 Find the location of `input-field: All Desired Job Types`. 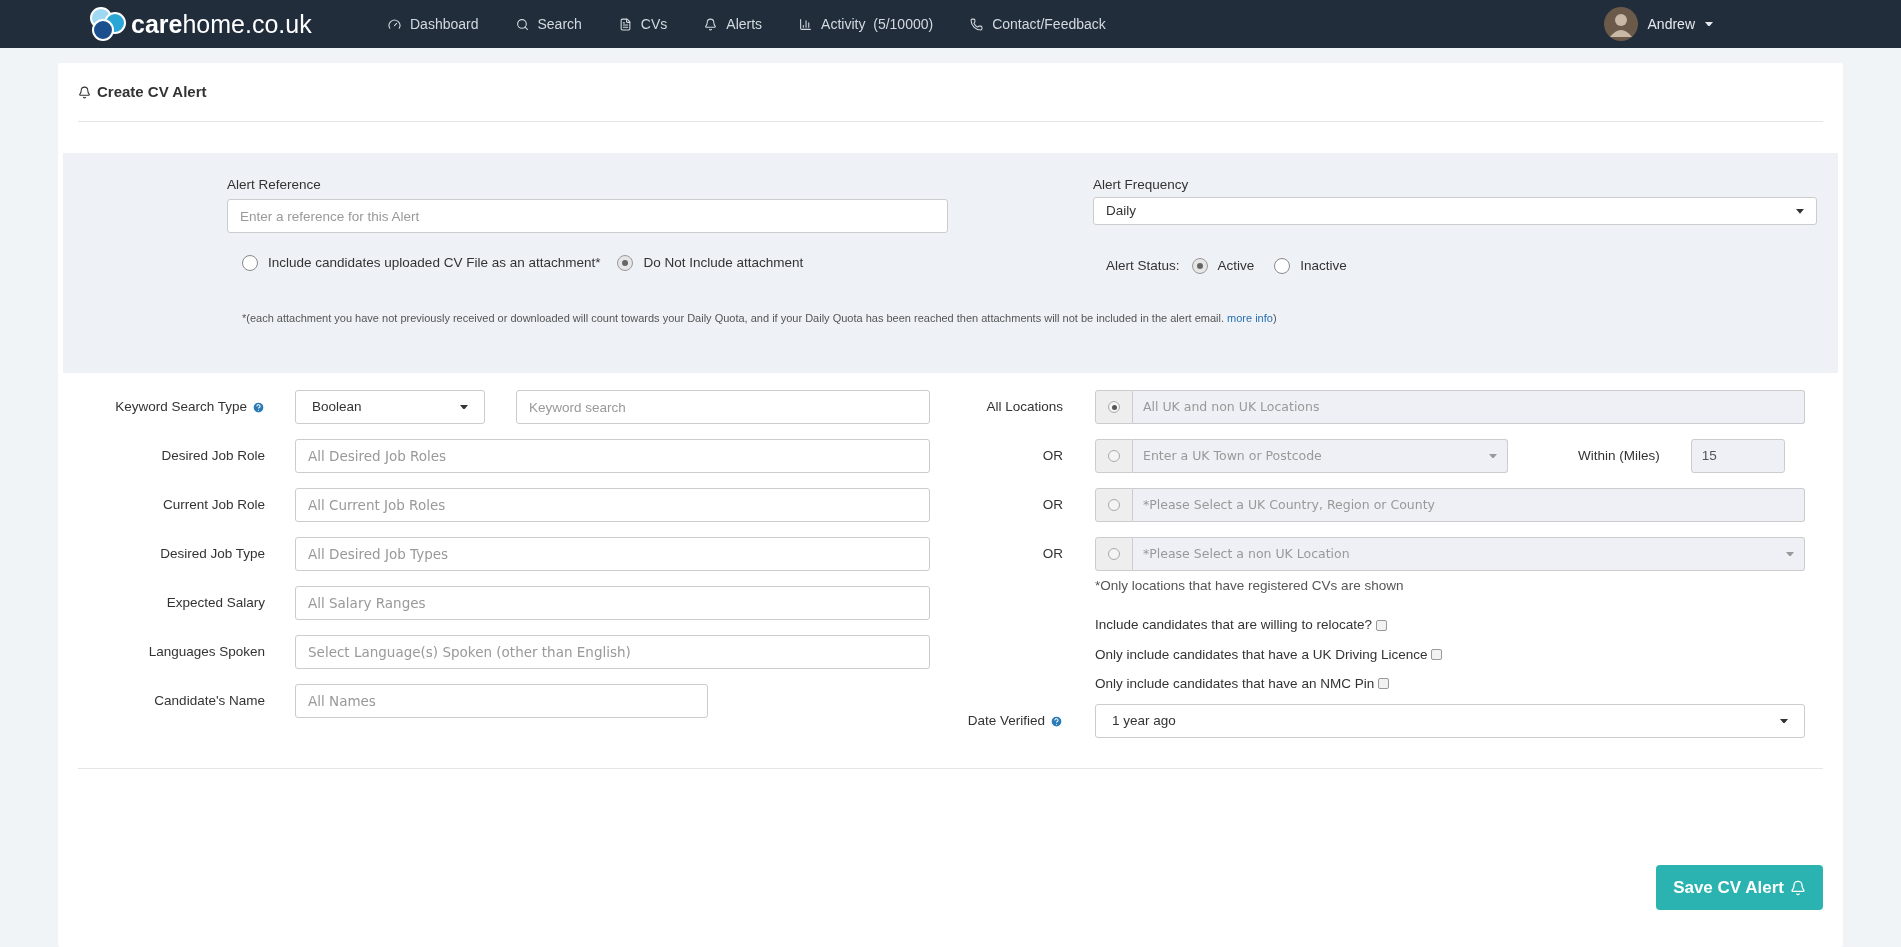

input-field: All Desired Job Types is located at coordinates (612, 554).